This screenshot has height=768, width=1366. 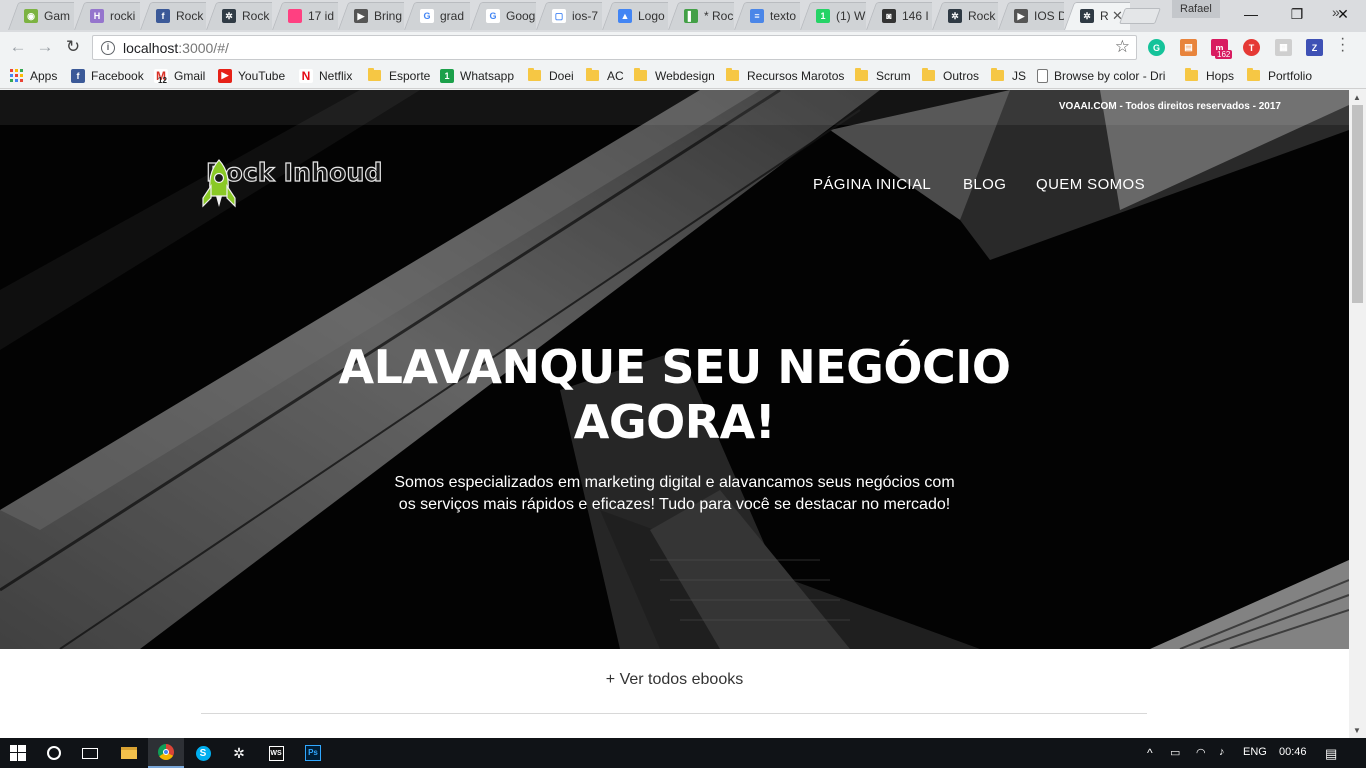 What do you see at coordinates (1279, 75) in the screenshot?
I see `bookmark-portfolio: Portfolio` at bounding box center [1279, 75].